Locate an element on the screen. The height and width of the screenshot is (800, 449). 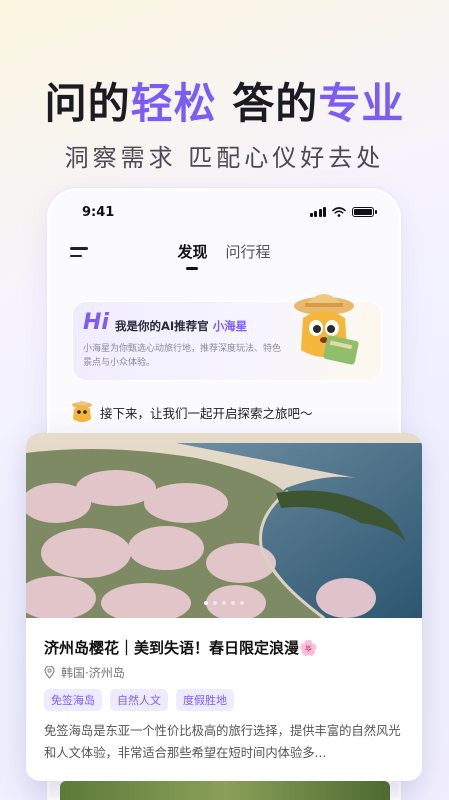
post-location-text: 韩国·济州岛 is located at coordinates (93, 673).